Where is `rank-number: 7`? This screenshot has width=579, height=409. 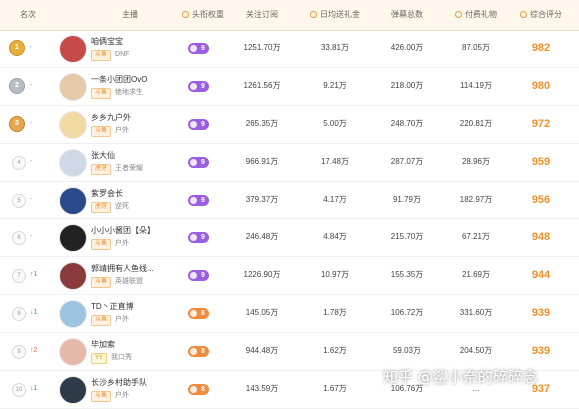 rank-number: 7 is located at coordinates (19, 276).